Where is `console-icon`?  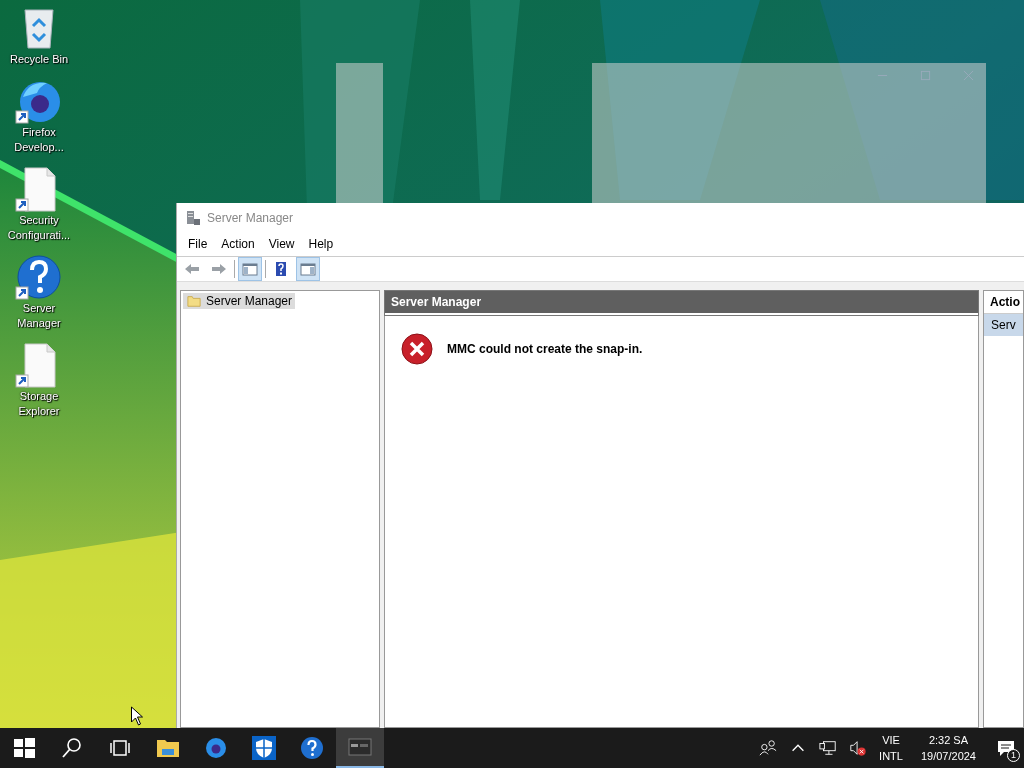 console-icon is located at coordinates (360, 747).